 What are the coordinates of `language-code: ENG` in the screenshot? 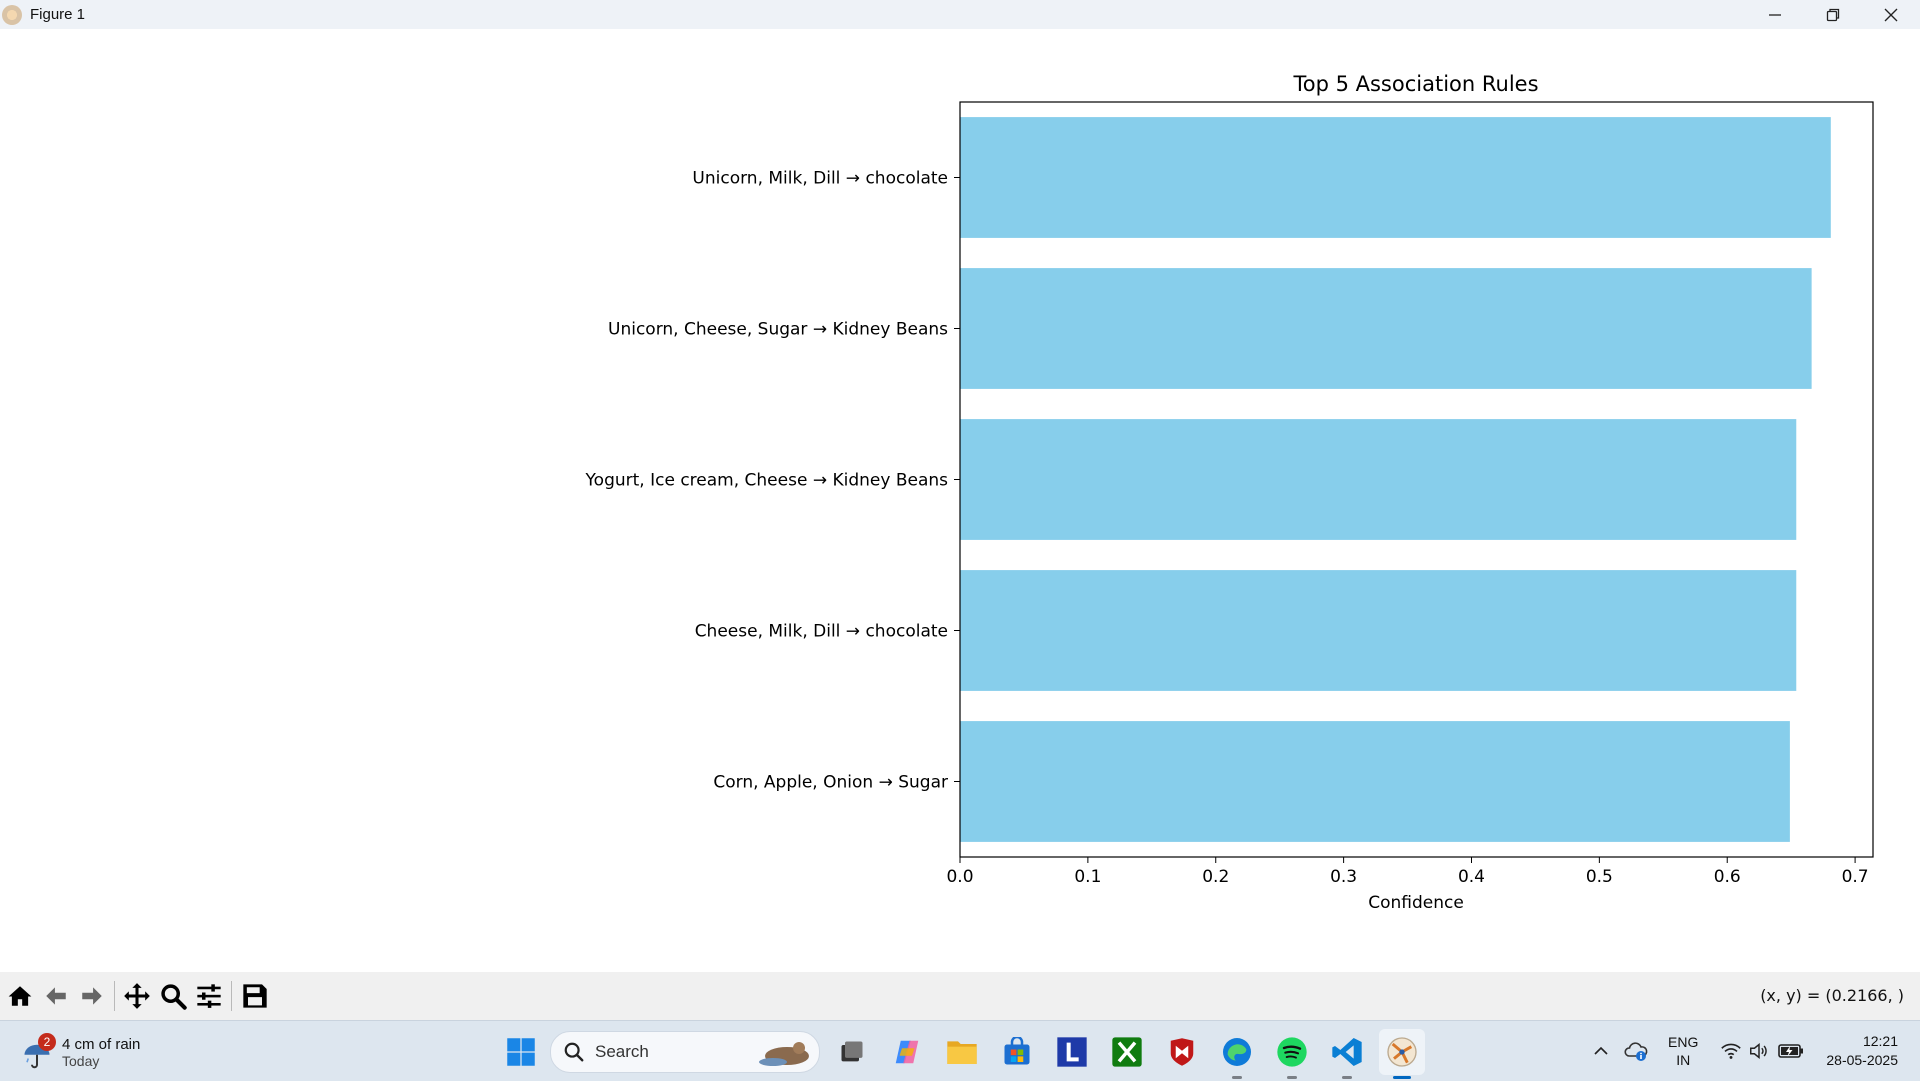 It's located at (1683, 1042).